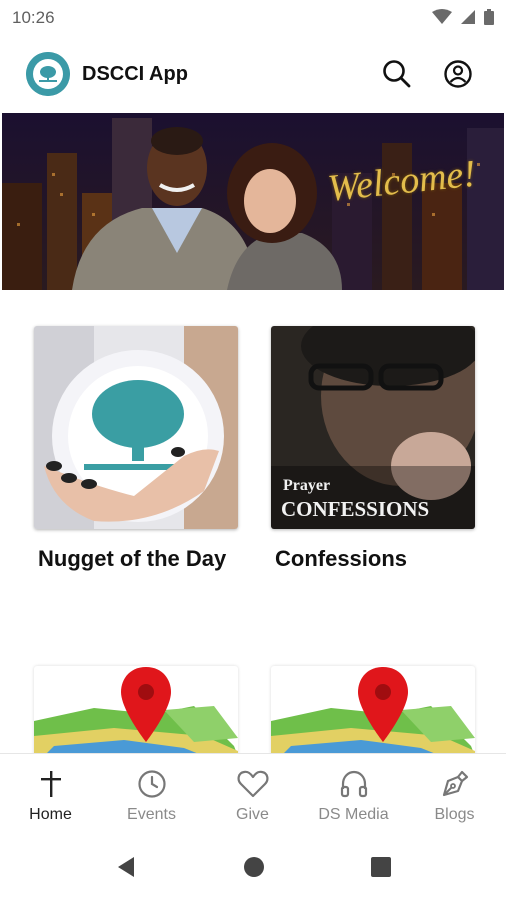 This screenshot has height=900, width=506. I want to click on prayer-overlay-text: Prayer, so click(306, 485).